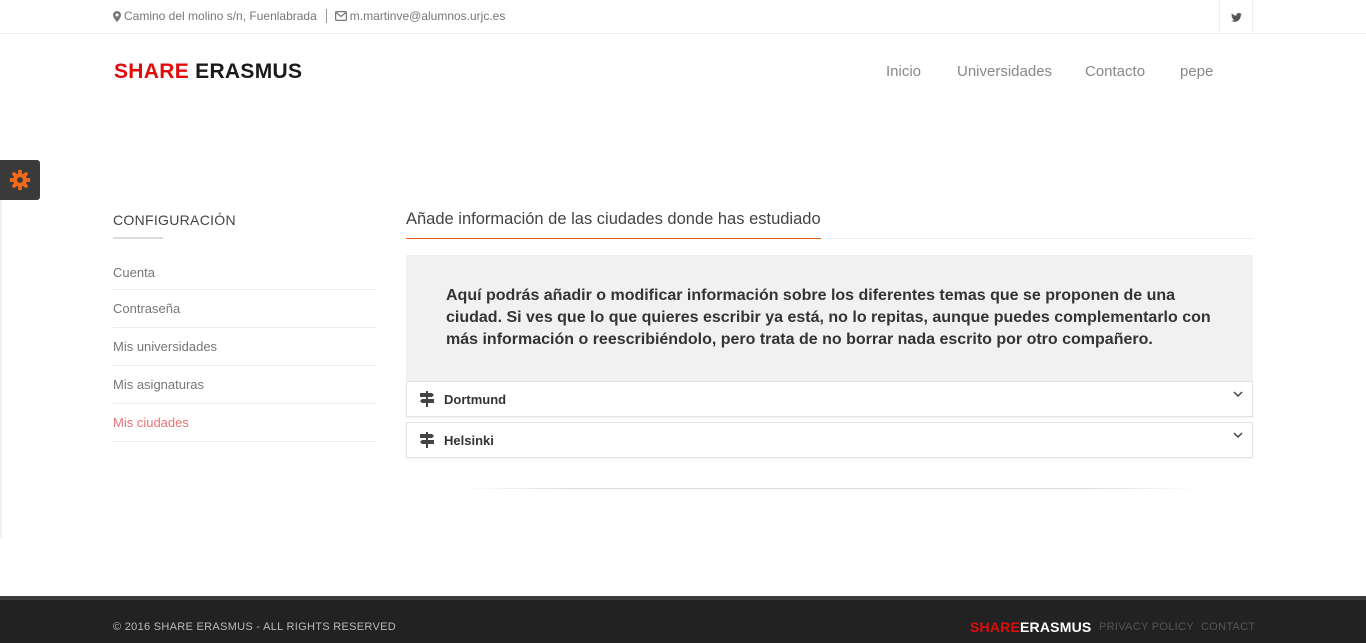 This screenshot has height=643, width=1366. I want to click on envelope-icon, so click(340, 16).